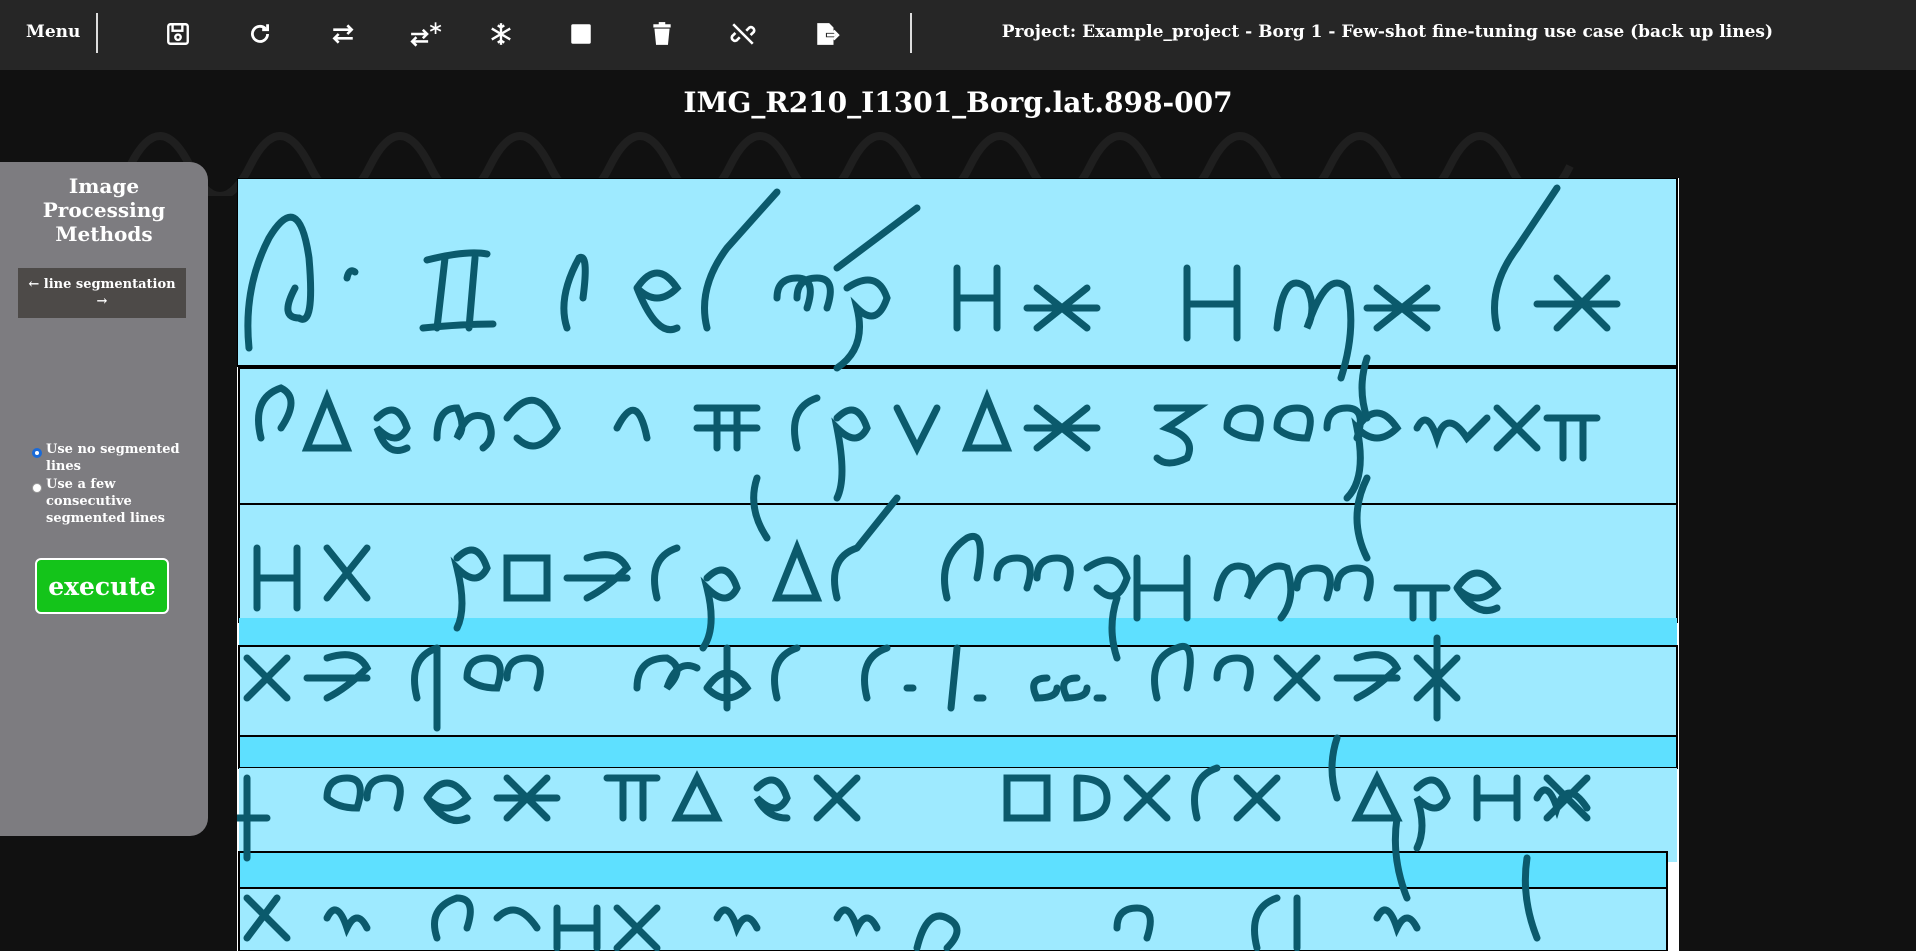 Image resolution: width=1916 pixels, height=951 pixels. I want to click on snowflake-icon, so click(501, 34).